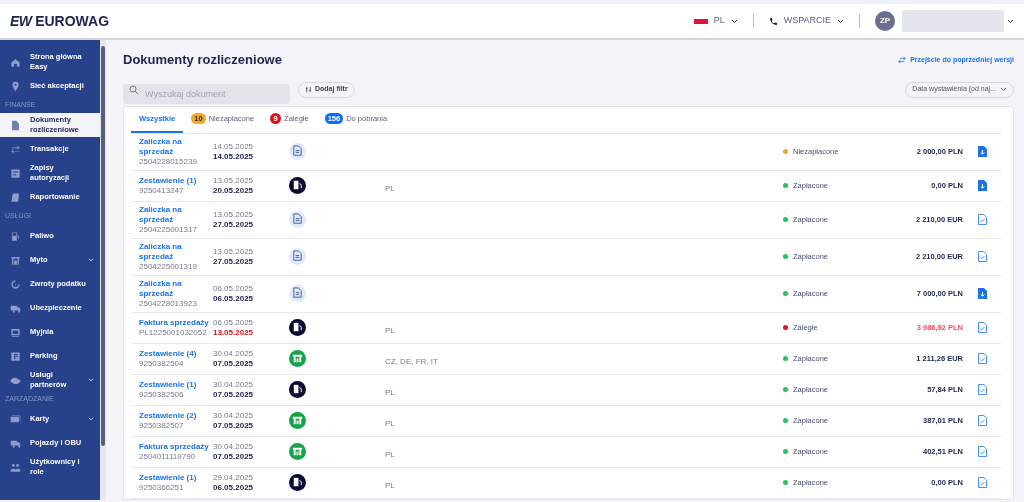 Image resolution: width=1024 pixels, height=502 pixels. What do you see at coordinates (162, 425) in the screenshot?
I see `document-number: 9250382507` at bounding box center [162, 425].